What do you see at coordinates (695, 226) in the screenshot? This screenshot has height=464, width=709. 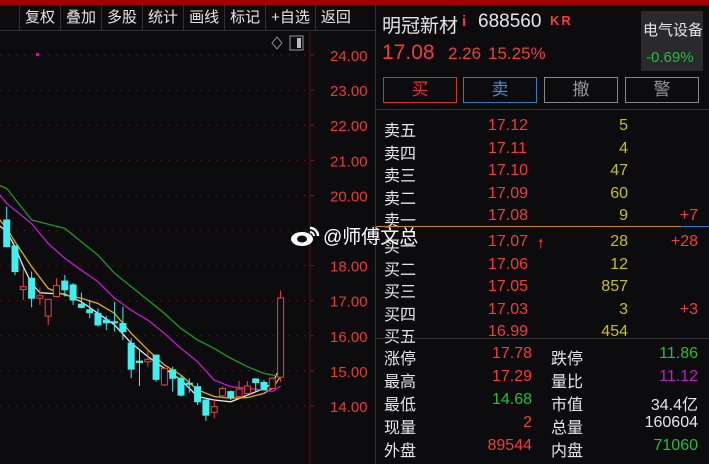 I see `spread-divider-end` at bounding box center [695, 226].